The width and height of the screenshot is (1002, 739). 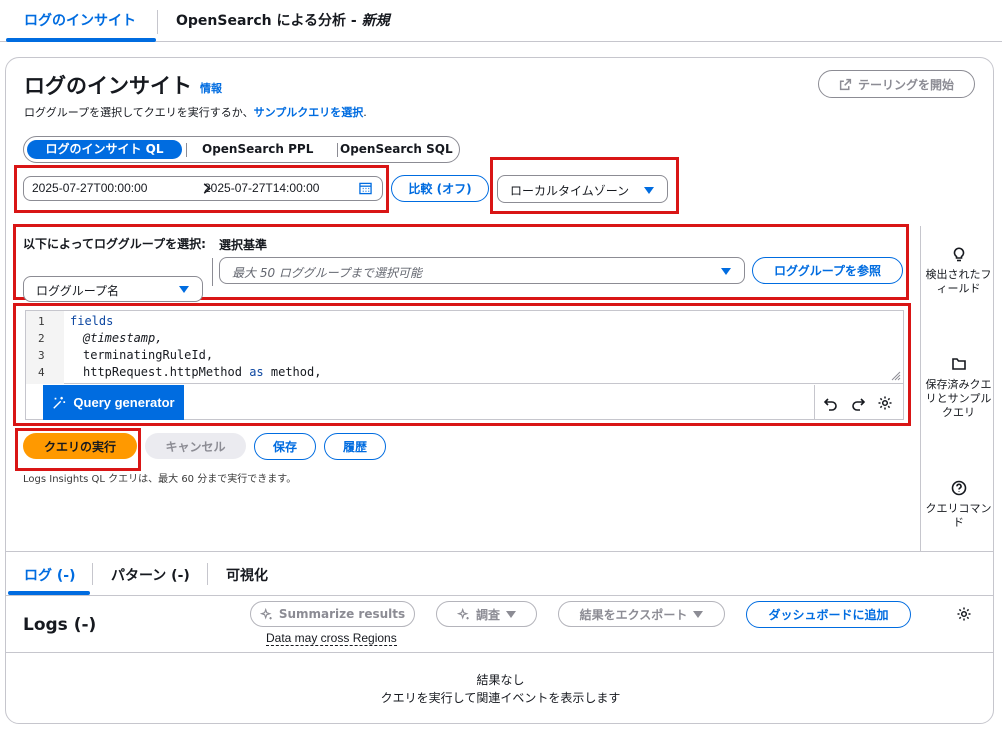 I want to click on discovered-fields-button: 検出されたフィールド, so click(x=957, y=271).